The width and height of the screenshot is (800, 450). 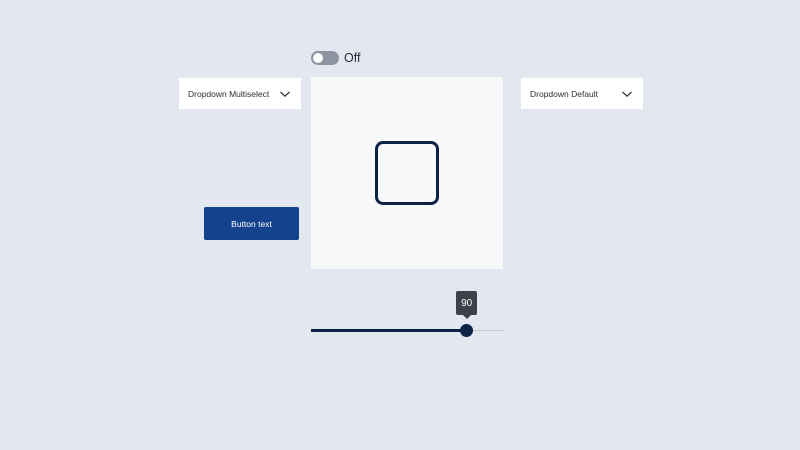 I want to click on canvas-panel, so click(x=407, y=173).